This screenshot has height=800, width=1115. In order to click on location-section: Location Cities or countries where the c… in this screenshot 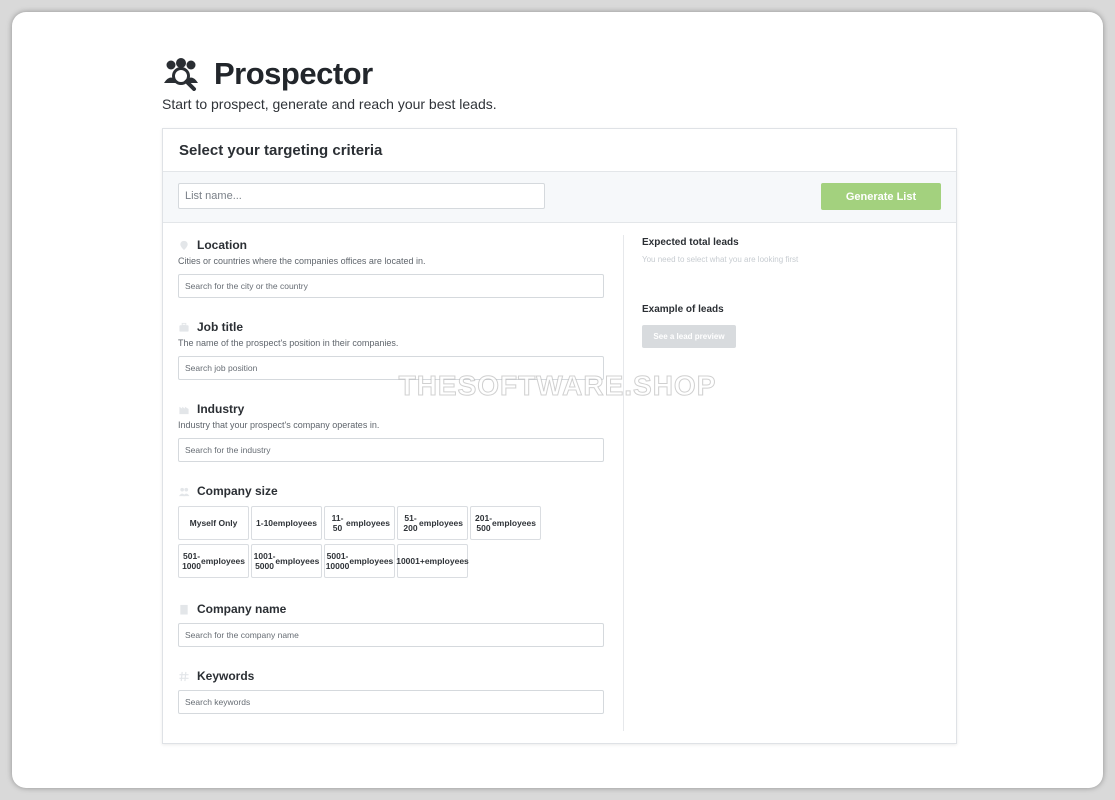, I will do `click(391, 267)`.